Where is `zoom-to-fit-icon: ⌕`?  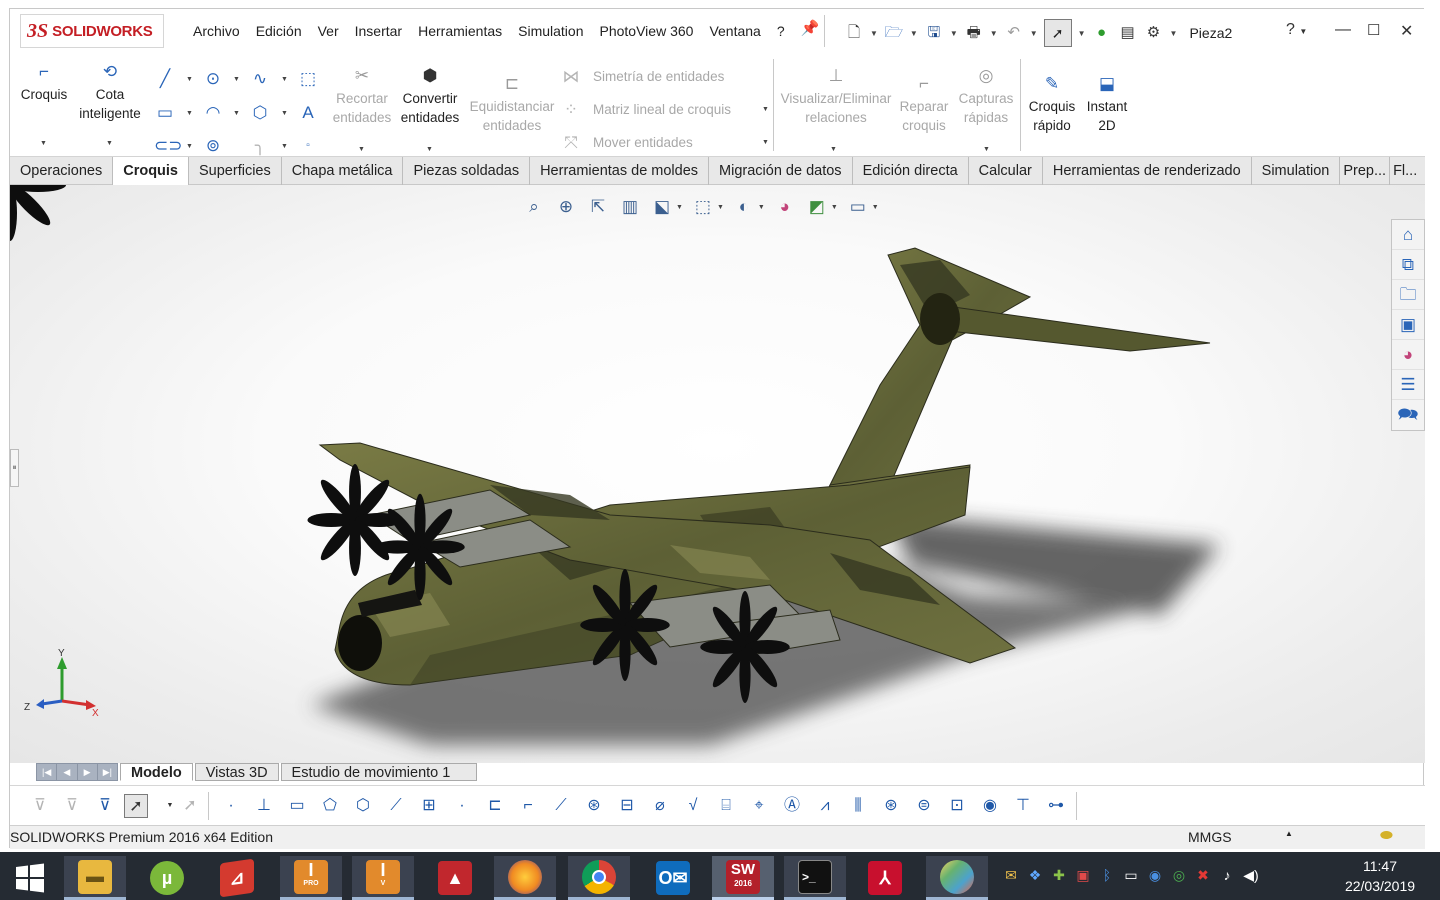
zoom-to-fit-icon: ⌕ is located at coordinates (534, 207).